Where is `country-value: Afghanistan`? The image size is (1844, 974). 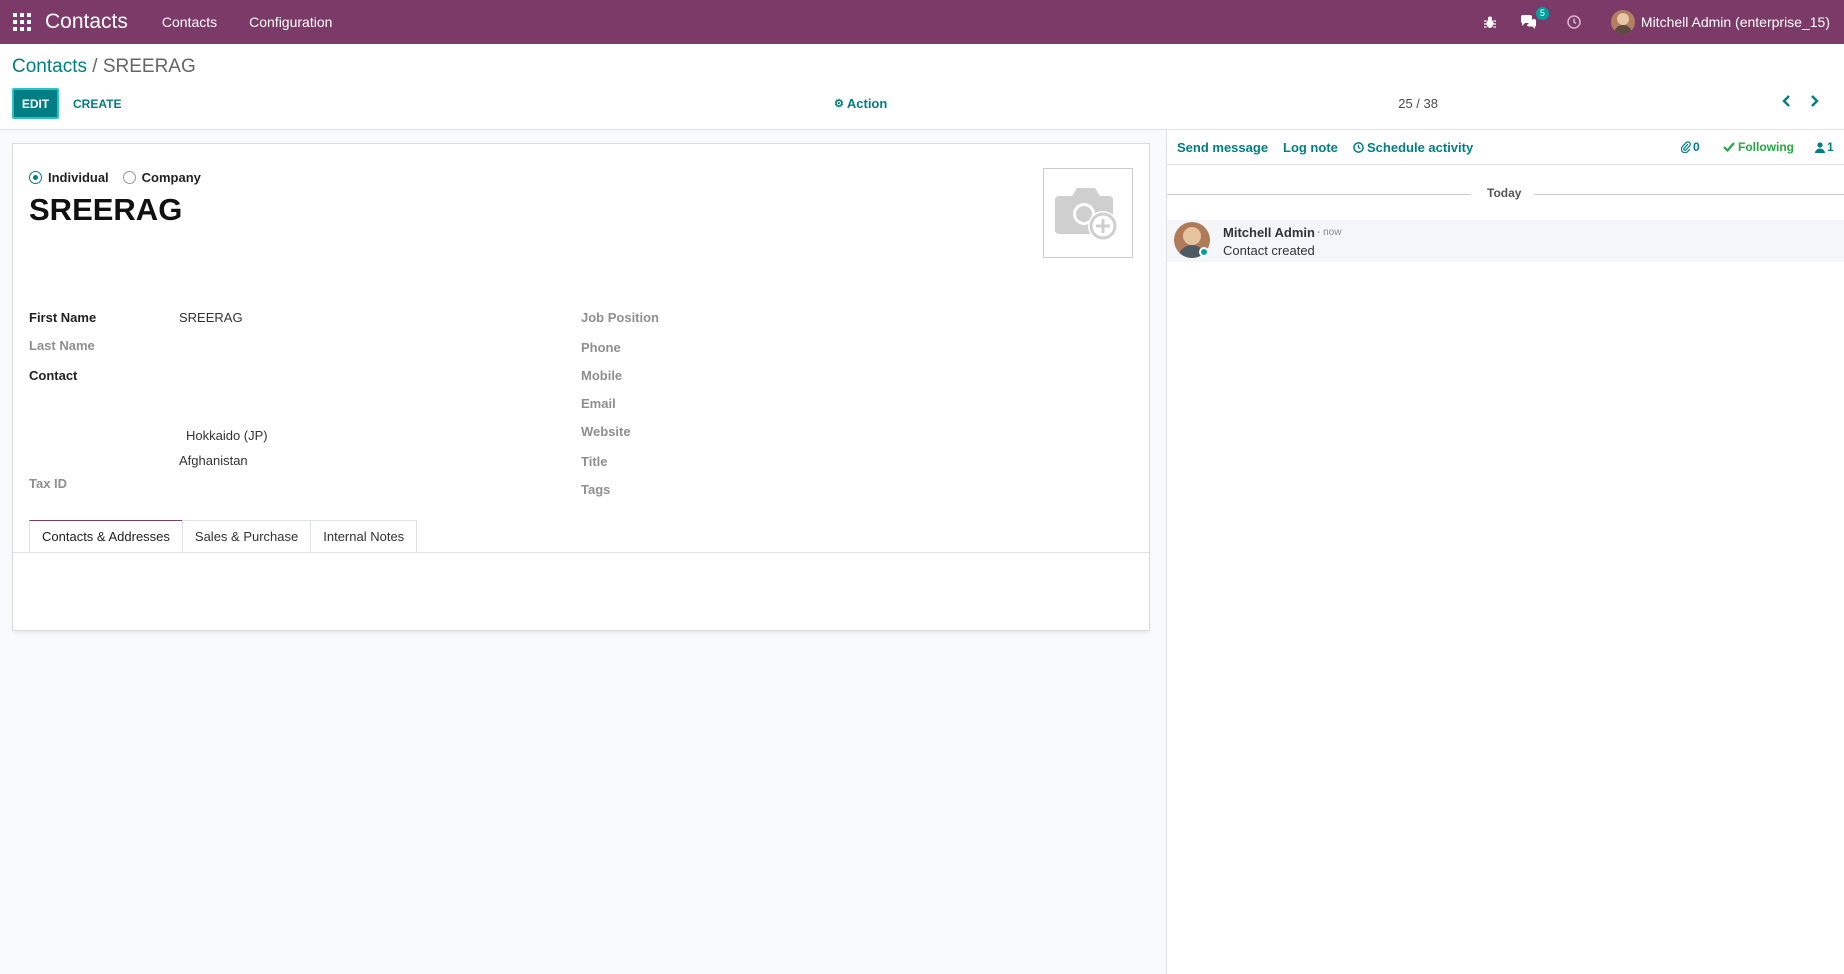 country-value: Afghanistan is located at coordinates (213, 460).